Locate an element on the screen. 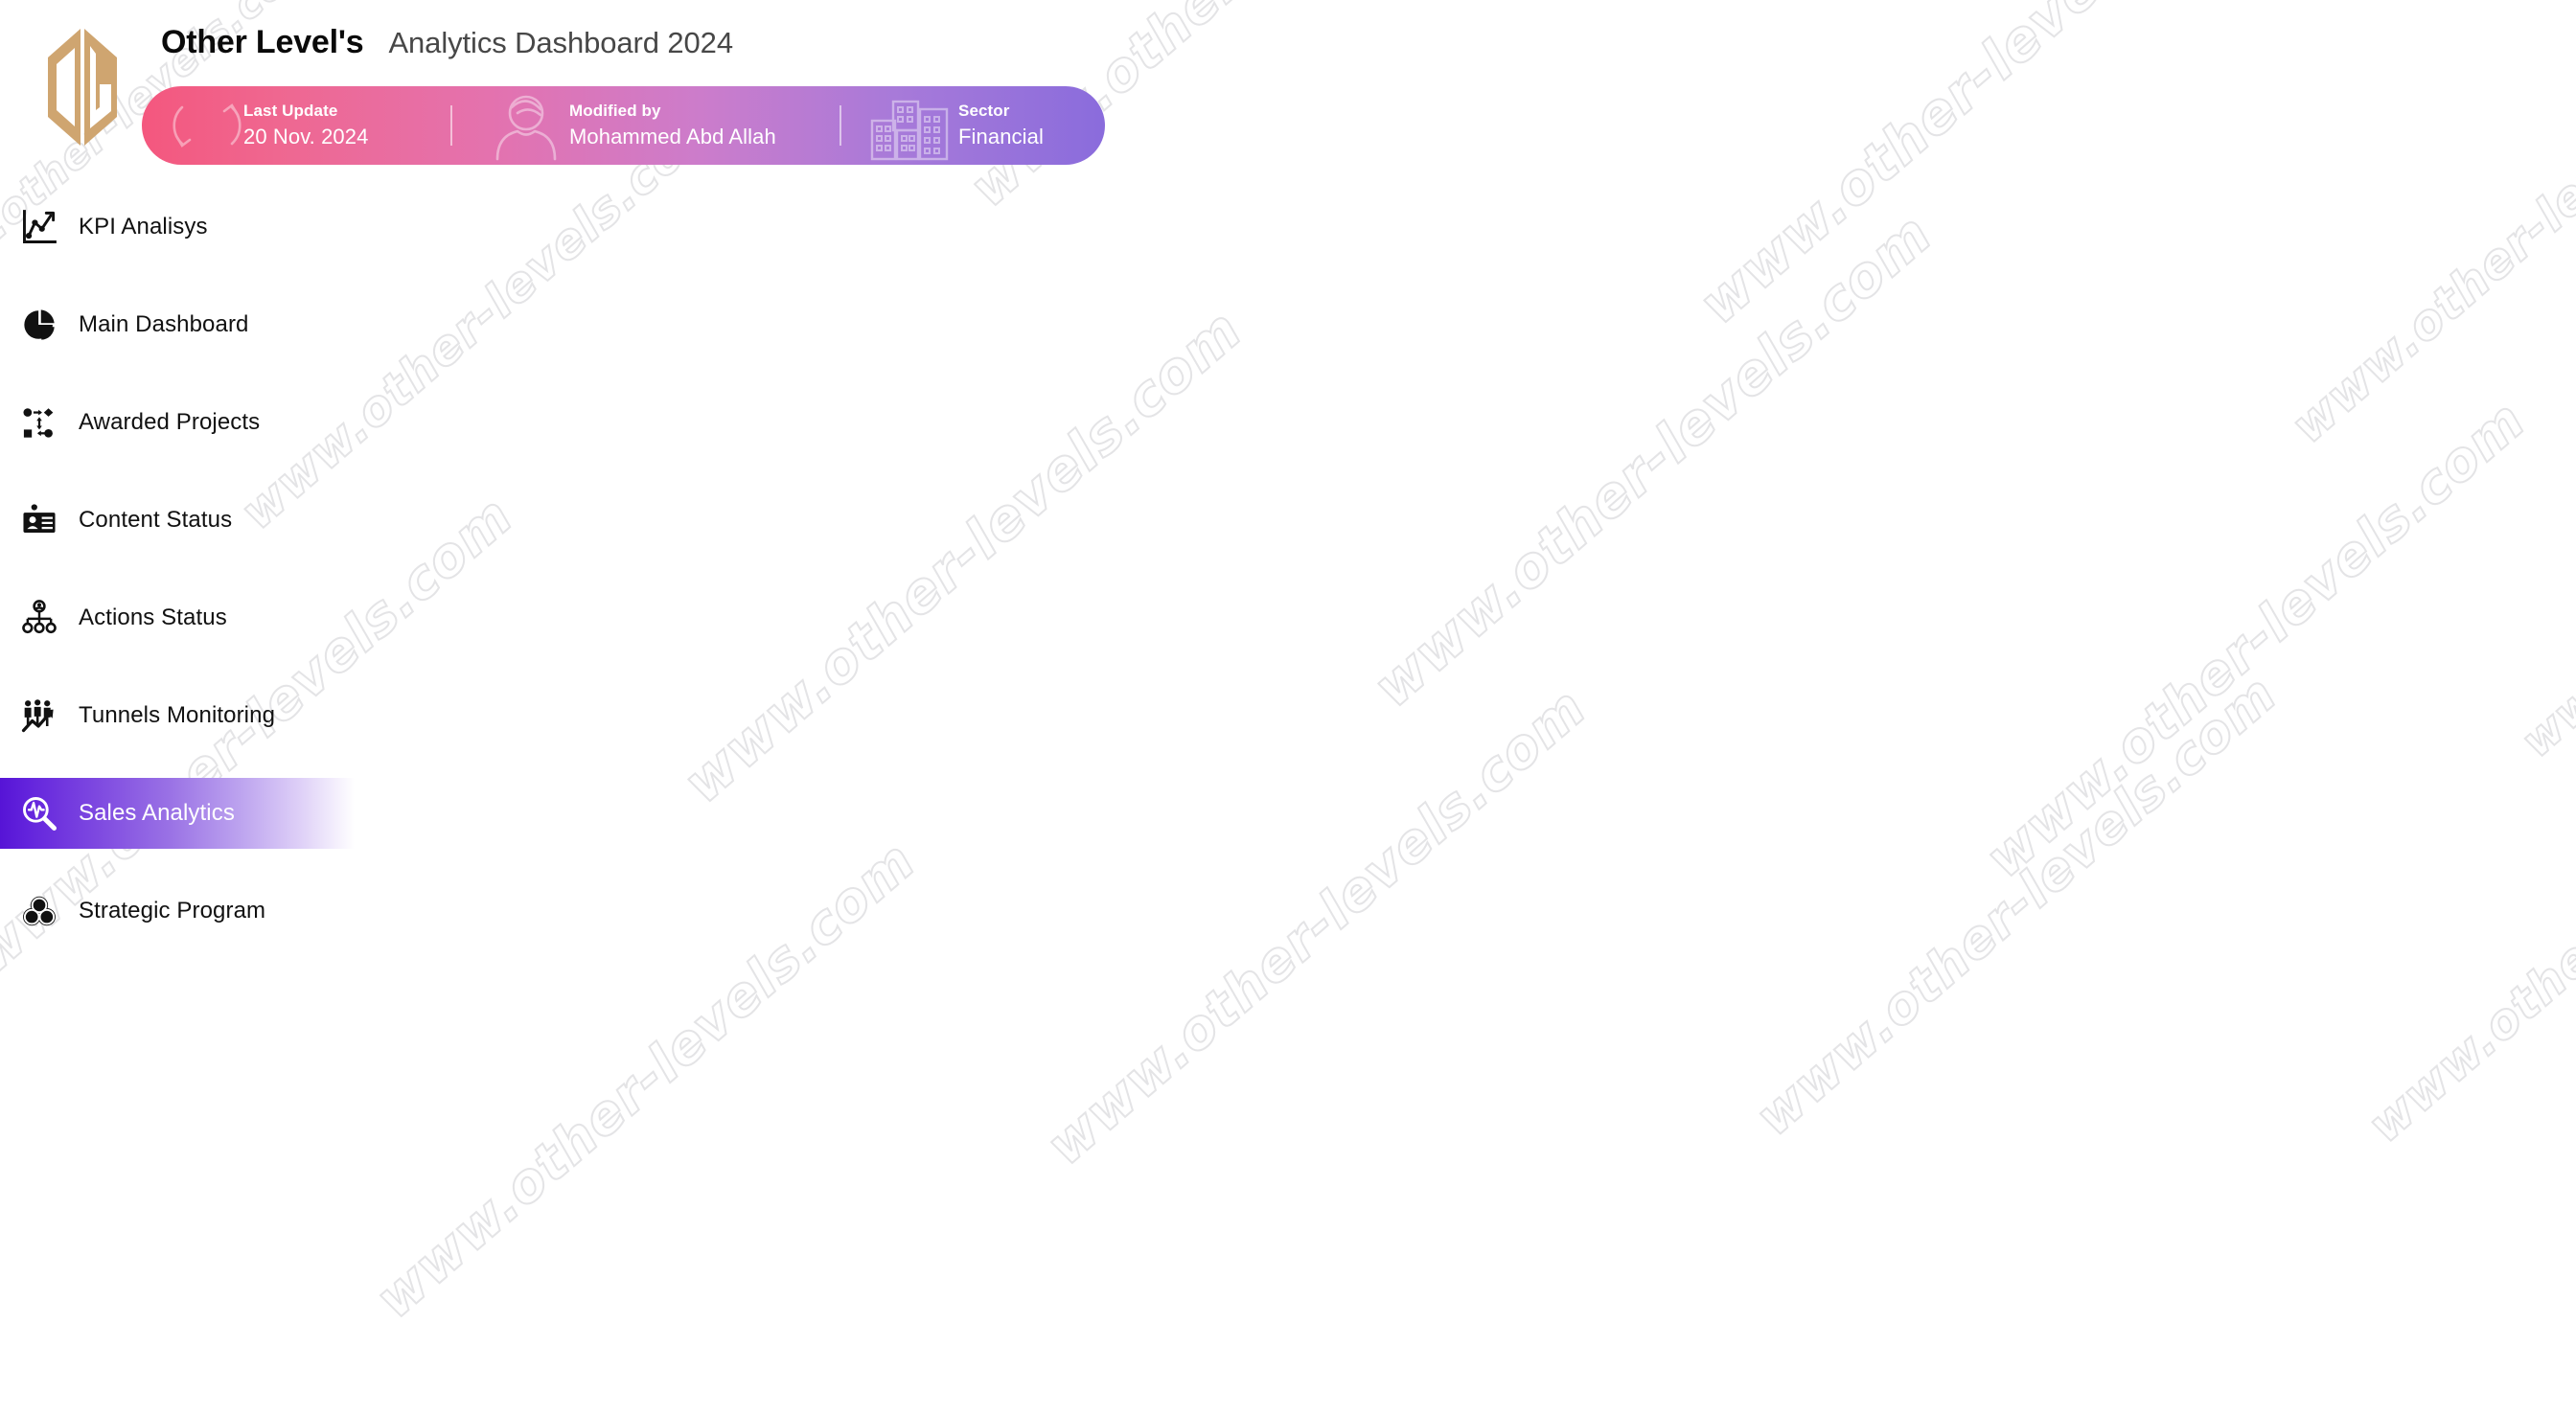 Image resolution: width=2576 pixels, height=1414 pixels. sidebar-item-label: Strategic Program is located at coordinates (172, 911).